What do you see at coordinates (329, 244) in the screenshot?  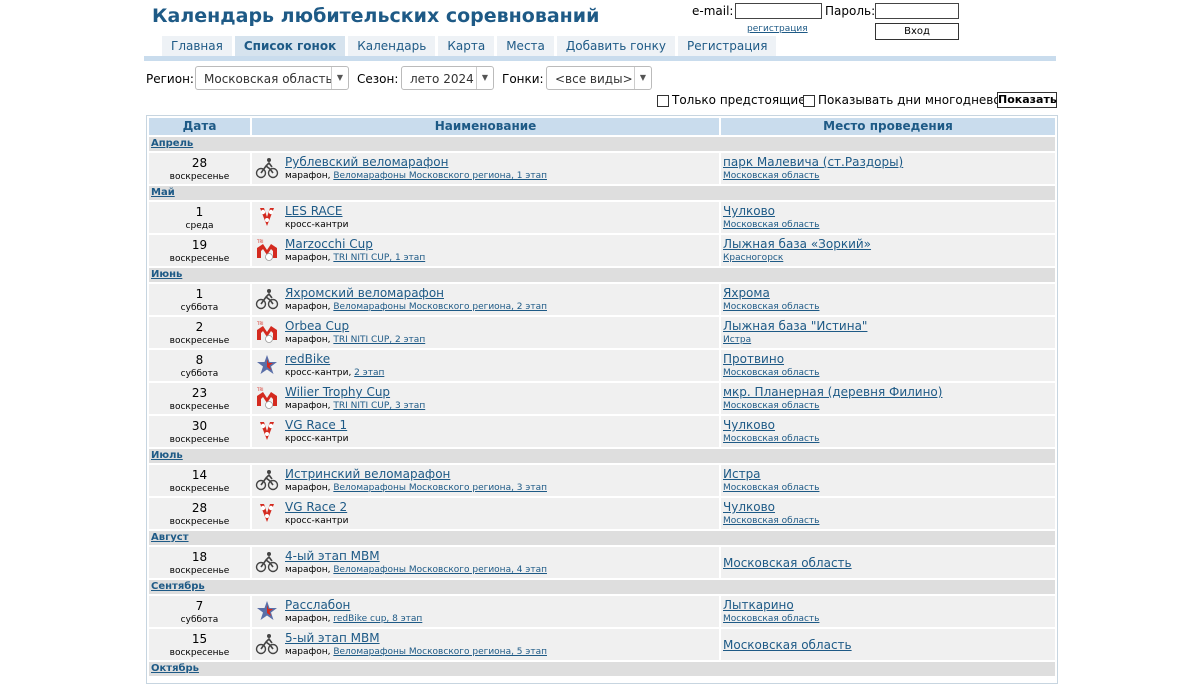 I see `race-name-link: Marzocchi Cup` at bounding box center [329, 244].